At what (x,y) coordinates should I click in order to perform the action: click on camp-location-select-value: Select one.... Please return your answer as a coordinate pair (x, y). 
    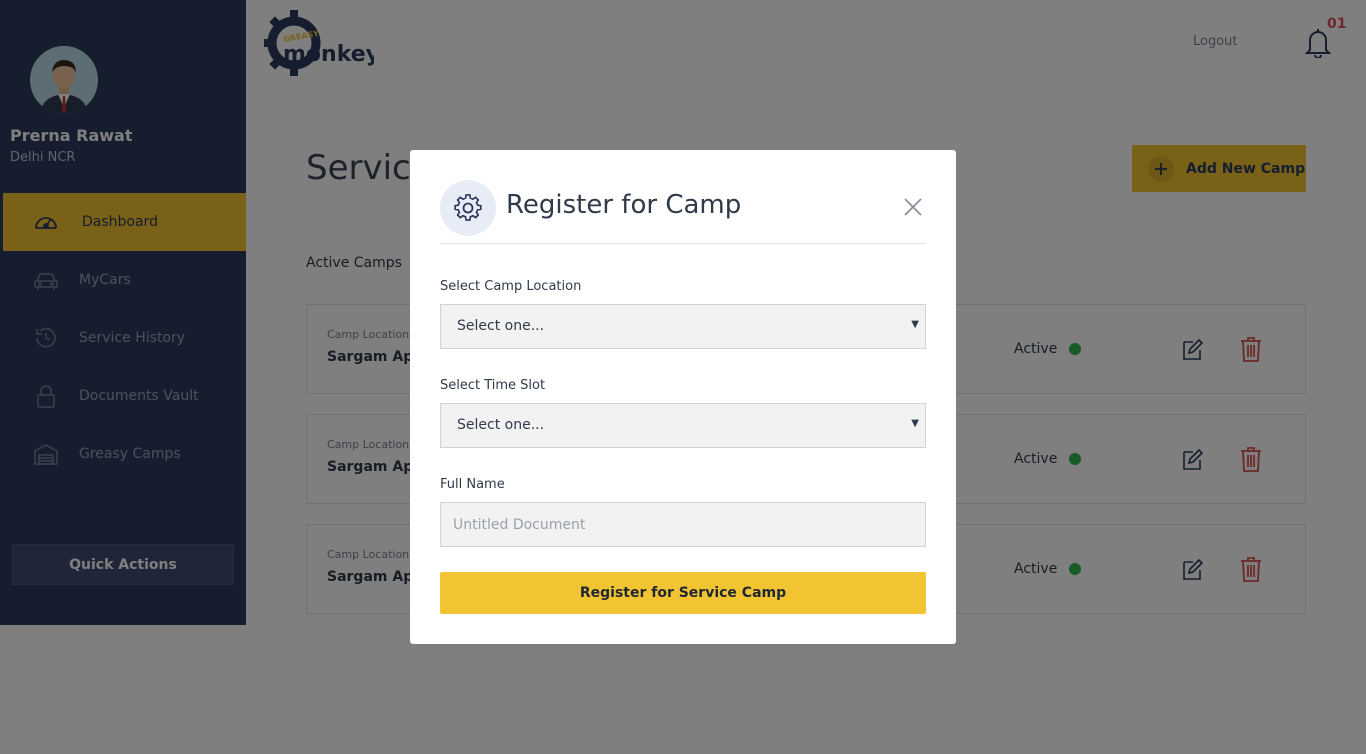
    Looking at the image, I should click on (501, 326).